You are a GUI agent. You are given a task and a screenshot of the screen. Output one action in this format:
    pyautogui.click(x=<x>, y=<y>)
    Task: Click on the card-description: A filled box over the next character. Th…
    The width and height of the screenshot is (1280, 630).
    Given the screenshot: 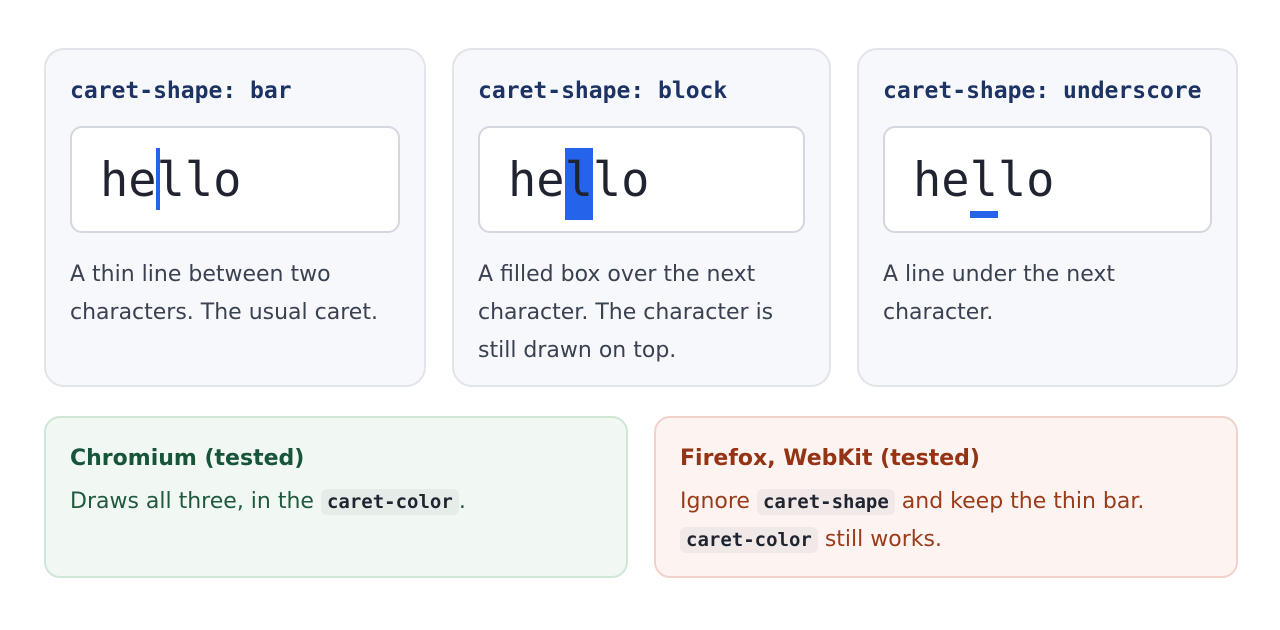 What is the action you would take?
    pyautogui.click(x=626, y=312)
    